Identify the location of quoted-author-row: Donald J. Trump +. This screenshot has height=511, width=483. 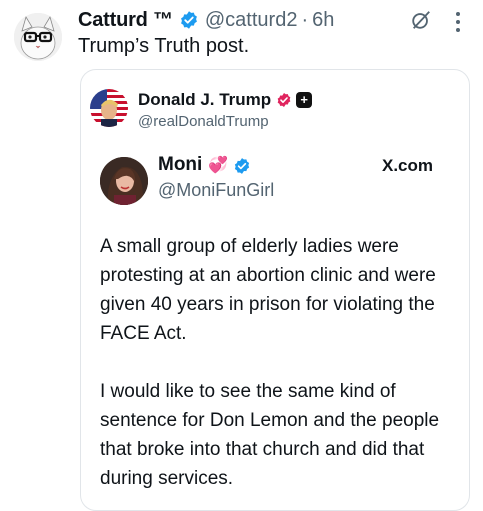
(225, 100).